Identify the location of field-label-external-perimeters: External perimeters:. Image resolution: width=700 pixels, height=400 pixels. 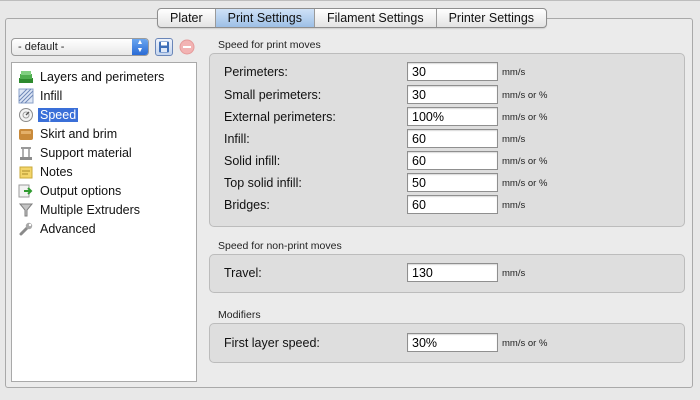
(280, 117).